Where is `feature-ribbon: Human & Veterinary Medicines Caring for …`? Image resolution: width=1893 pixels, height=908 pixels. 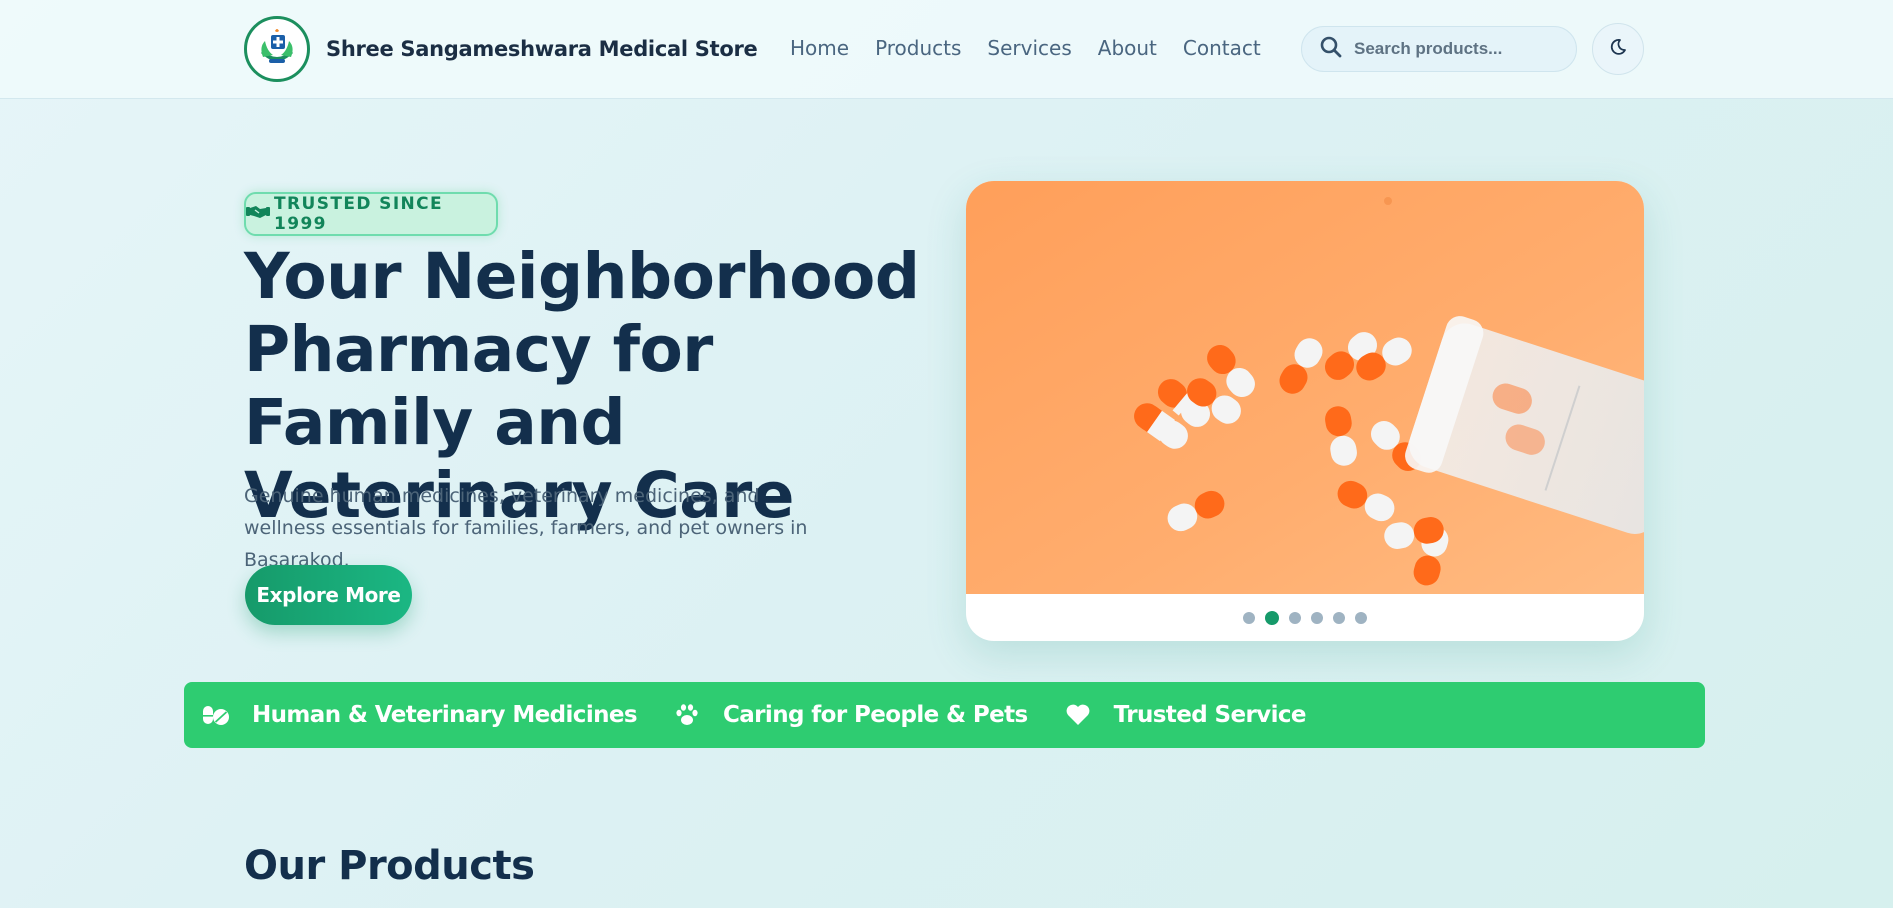
feature-ribbon: Human & Veterinary Medicines Caring for … is located at coordinates (944, 715).